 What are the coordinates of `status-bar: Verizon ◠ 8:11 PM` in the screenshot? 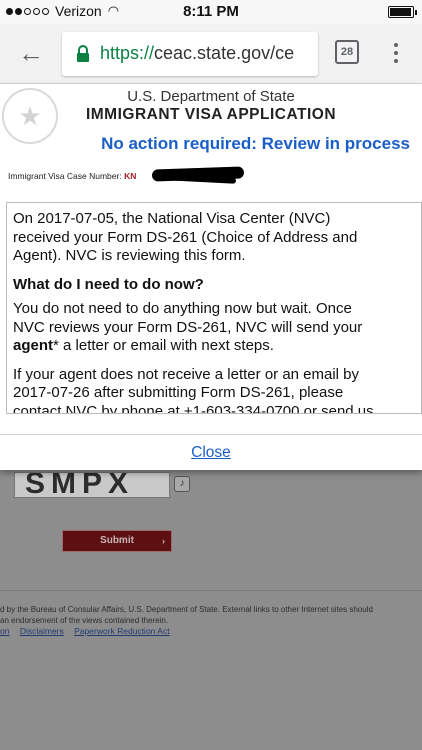 It's located at (211, 12).